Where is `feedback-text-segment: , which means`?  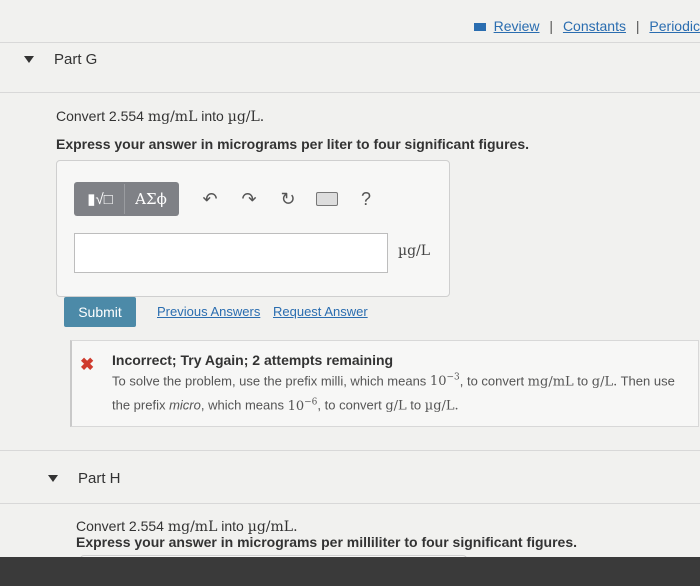 feedback-text-segment: , which means is located at coordinates (244, 405).